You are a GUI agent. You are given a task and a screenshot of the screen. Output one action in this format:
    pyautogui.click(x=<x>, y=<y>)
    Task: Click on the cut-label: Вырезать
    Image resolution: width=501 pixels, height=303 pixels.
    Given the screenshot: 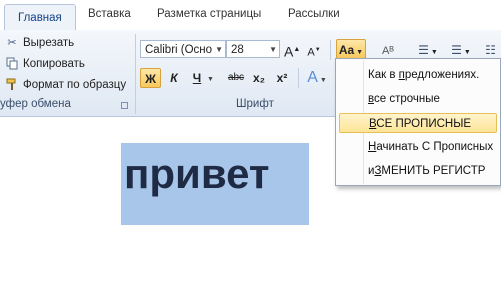 What is the action you would take?
    pyautogui.click(x=49, y=43)
    